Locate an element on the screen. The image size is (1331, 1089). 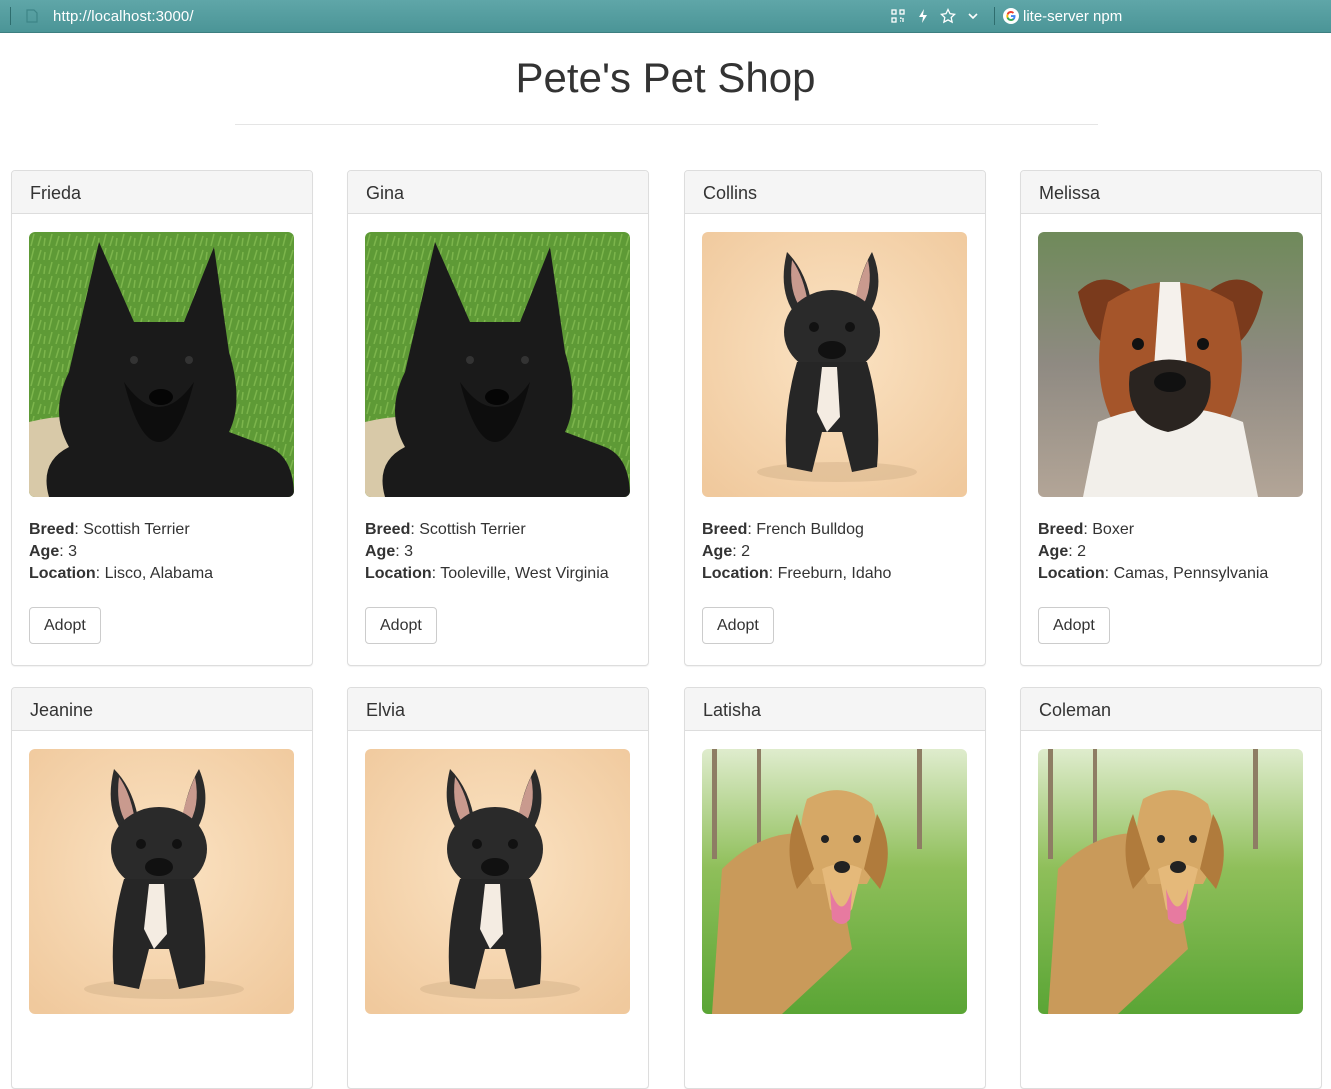
pet-location-line: Location: Freeburn, Idaho is located at coordinates (835, 574).